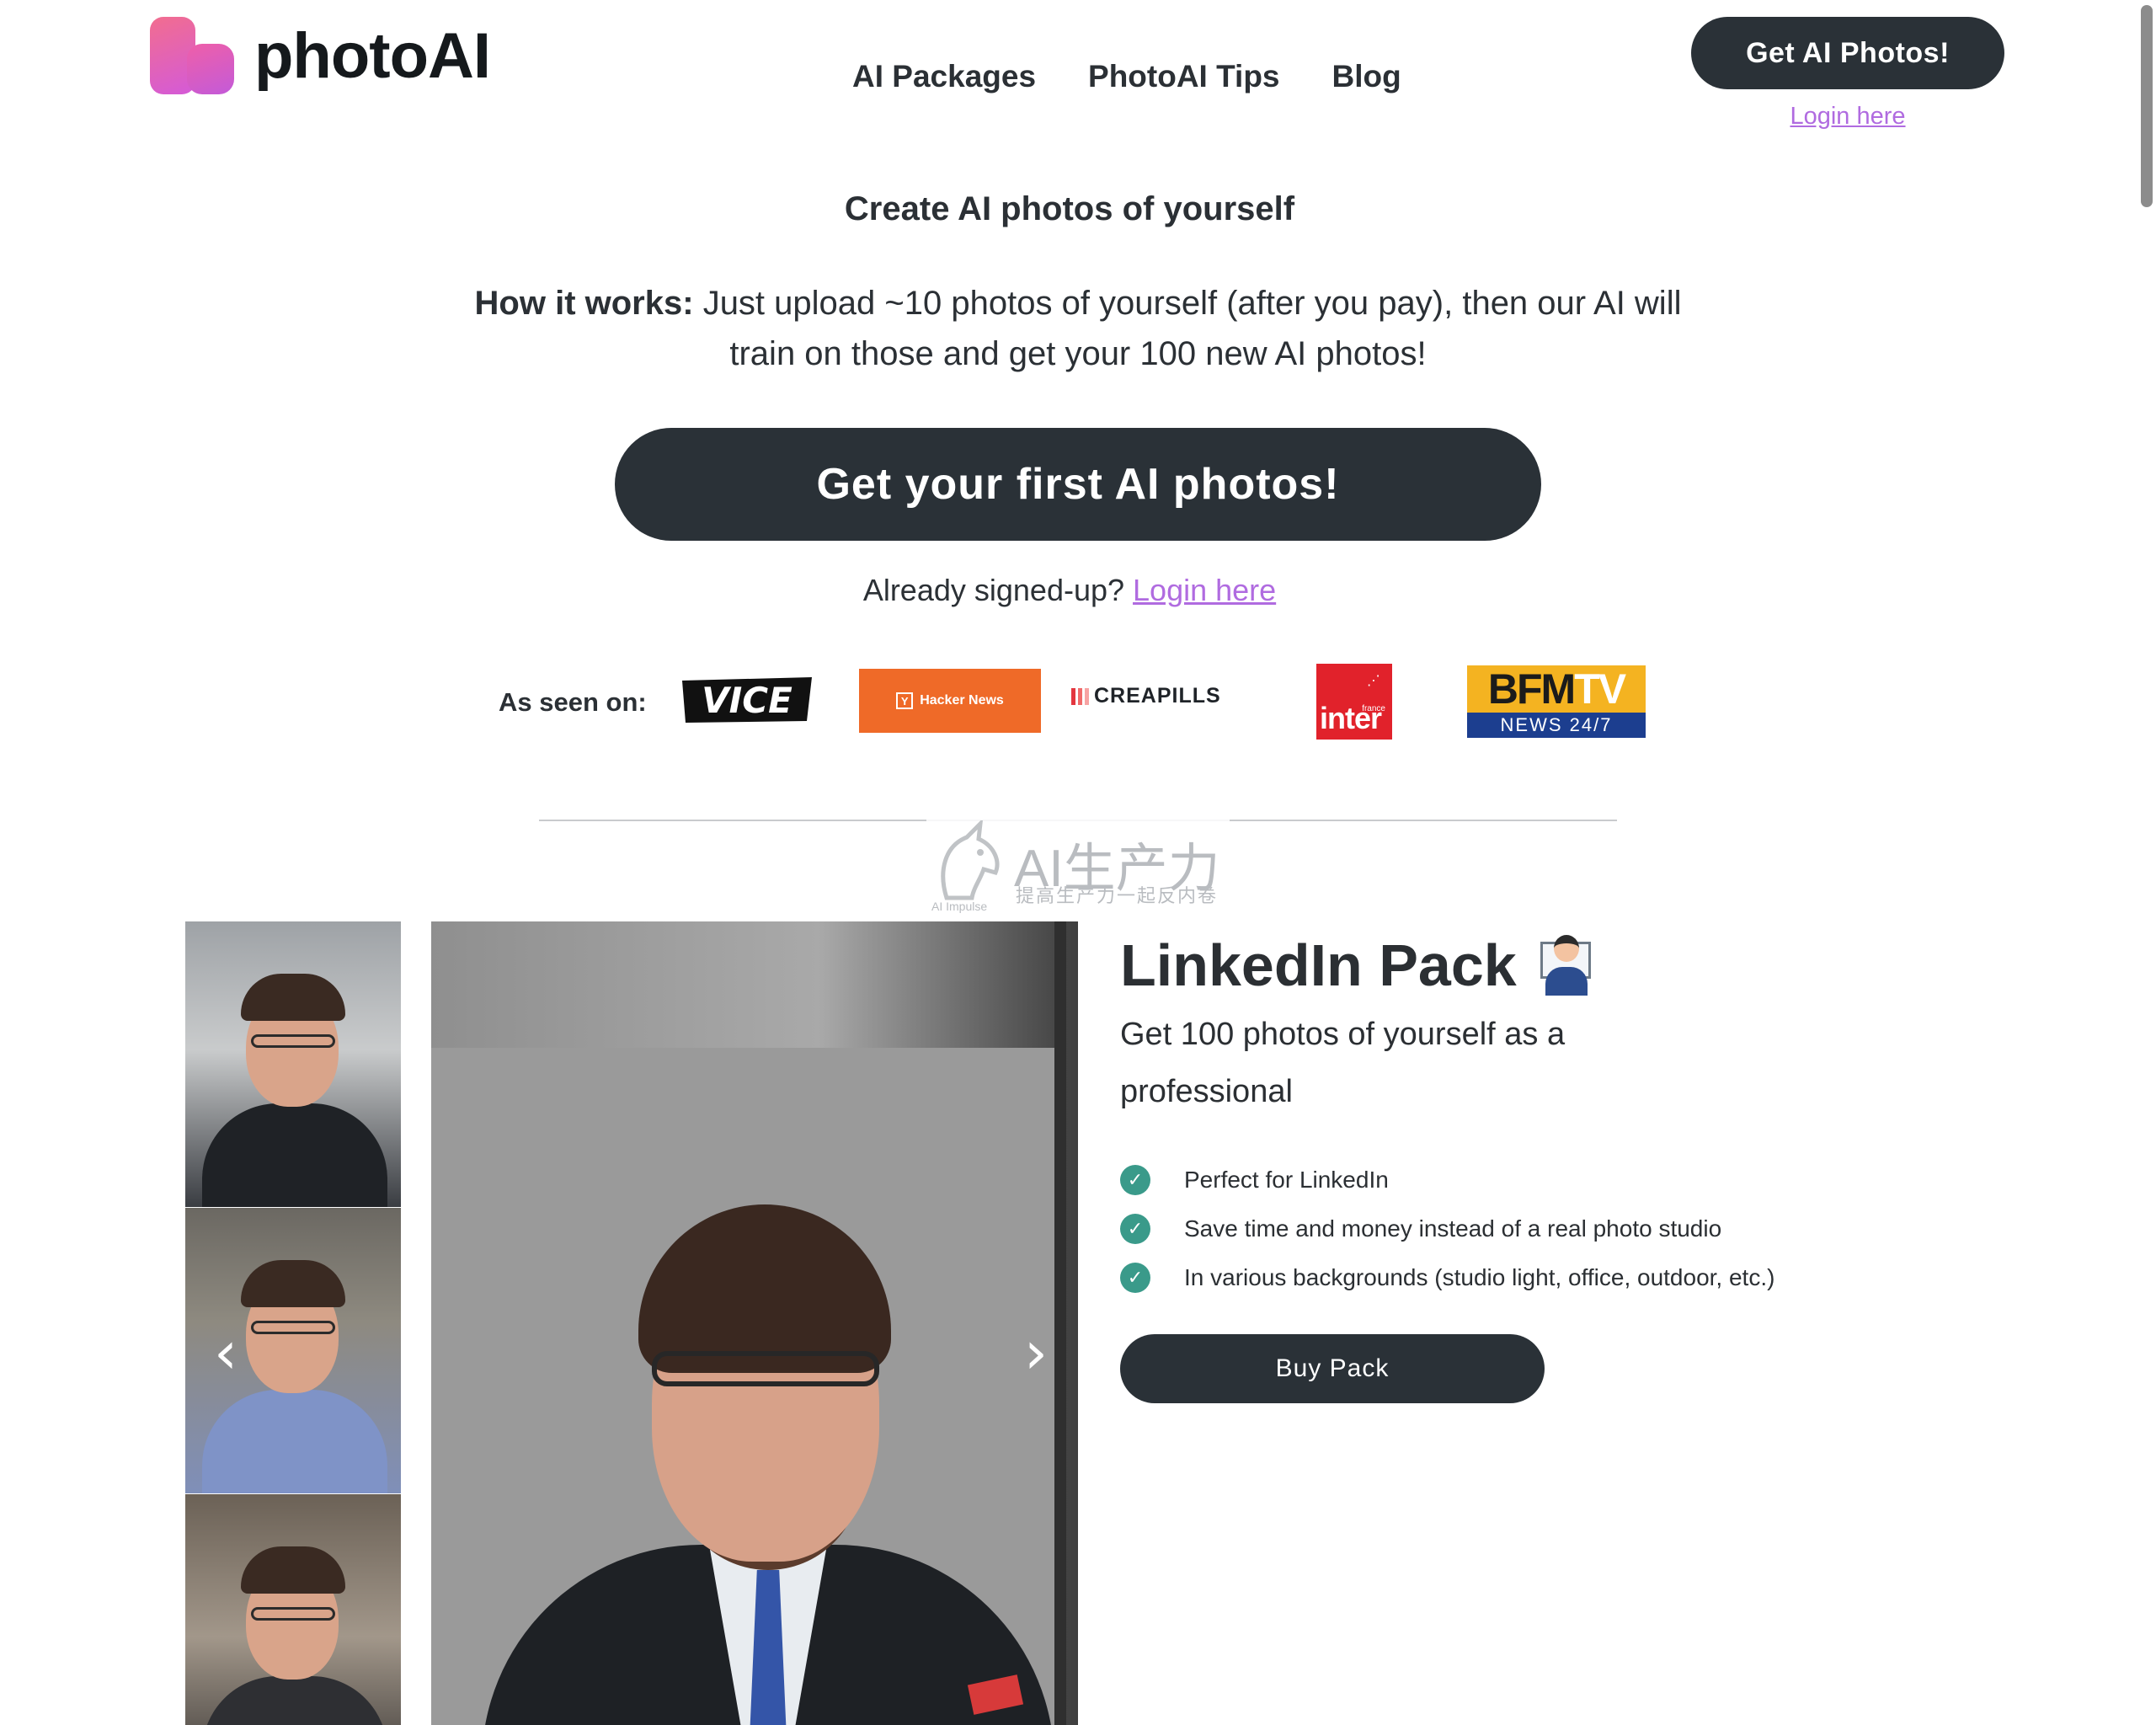  What do you see at coordinates (1531, 689) in the screenshot?
I see `bfm-text: BFM` at bounding box center [1531, 689].